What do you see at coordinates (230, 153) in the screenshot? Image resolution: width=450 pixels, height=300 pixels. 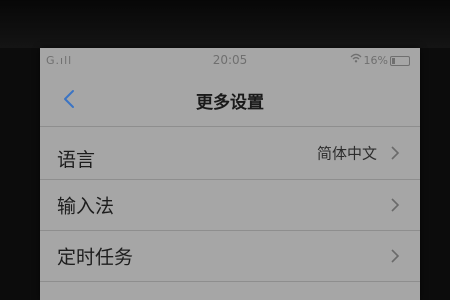 I see `settings-row-language: 语言 简体中文` at bounding box center [230, 153].